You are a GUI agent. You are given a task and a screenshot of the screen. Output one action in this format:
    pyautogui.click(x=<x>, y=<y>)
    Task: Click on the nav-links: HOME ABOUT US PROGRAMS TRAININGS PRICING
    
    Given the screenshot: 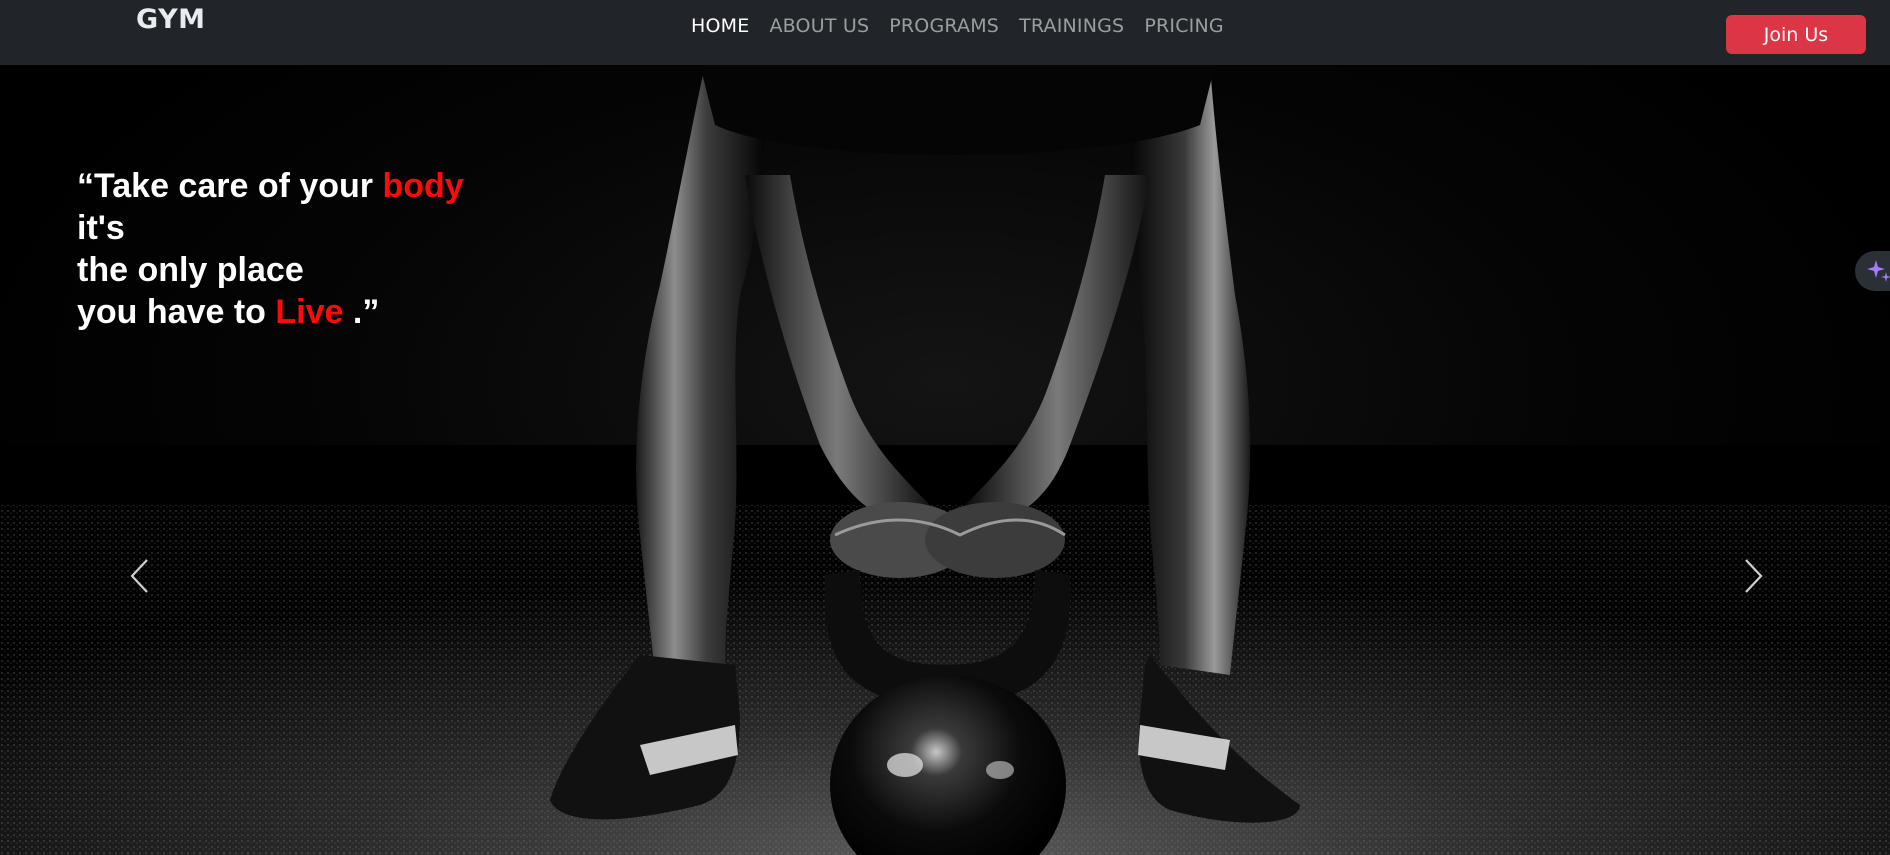 What is the action you would take?
    pyautogui.click(x=962, y=26)
    